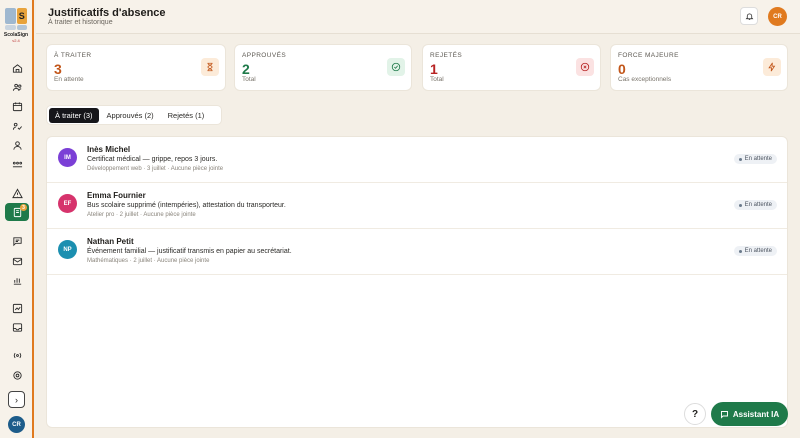 This screenshot has height=438, width=800. What do you see at coordinates (17, 241) in the screenshot?
I see `chat-icon` at bounding box center [17, 241].